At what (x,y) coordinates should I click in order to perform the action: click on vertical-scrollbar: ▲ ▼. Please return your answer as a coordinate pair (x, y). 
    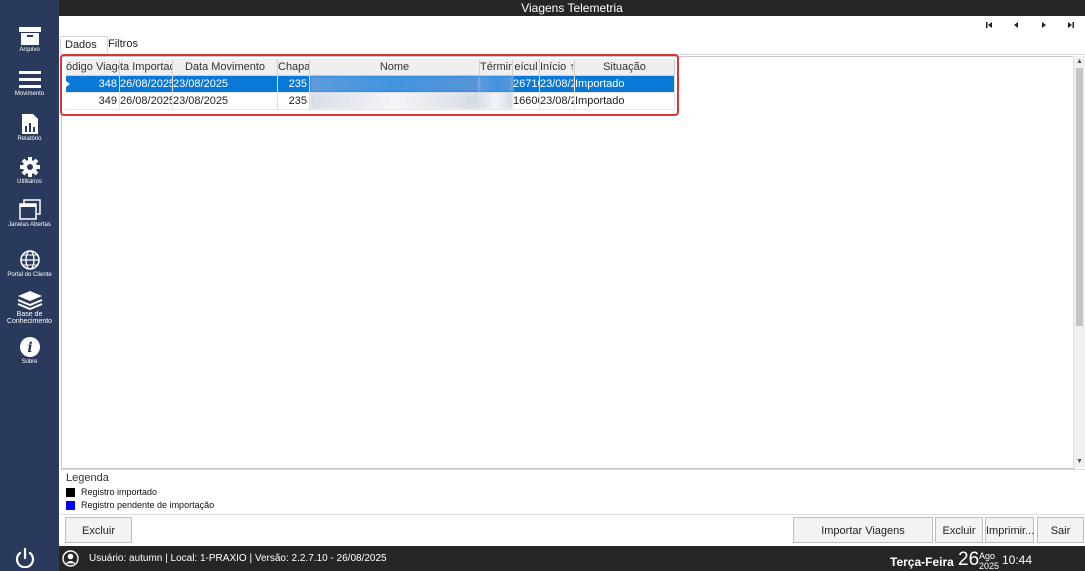
    Looking at the image, I should click on (1079, 261).